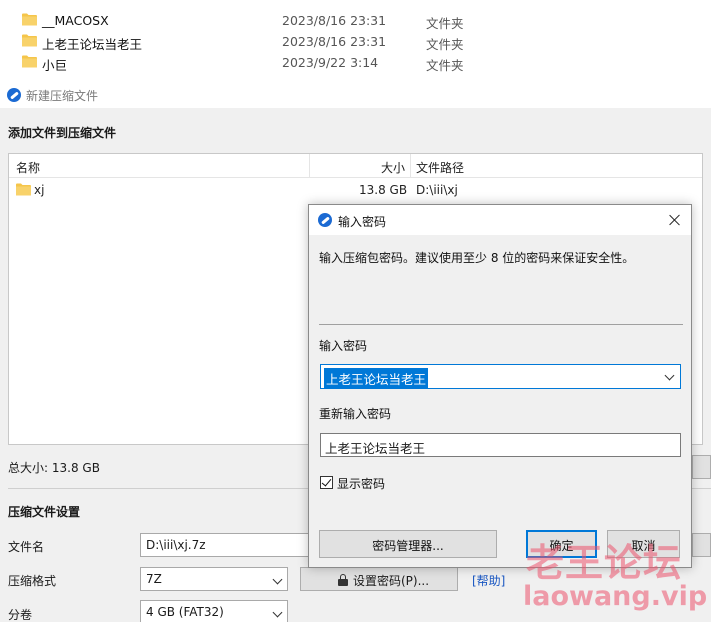  I want to click on volume-label: 分卷, so click(20, 615).